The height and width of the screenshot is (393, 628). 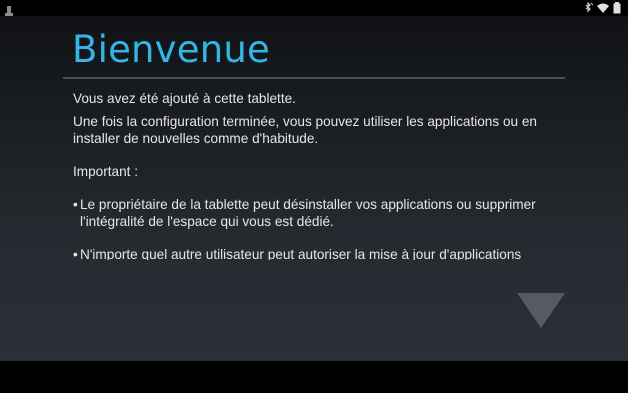 What do you see at coordinates (589, 7) in the screenshot?
I see `bluetooth-icon` at bounding box center [589, 7].